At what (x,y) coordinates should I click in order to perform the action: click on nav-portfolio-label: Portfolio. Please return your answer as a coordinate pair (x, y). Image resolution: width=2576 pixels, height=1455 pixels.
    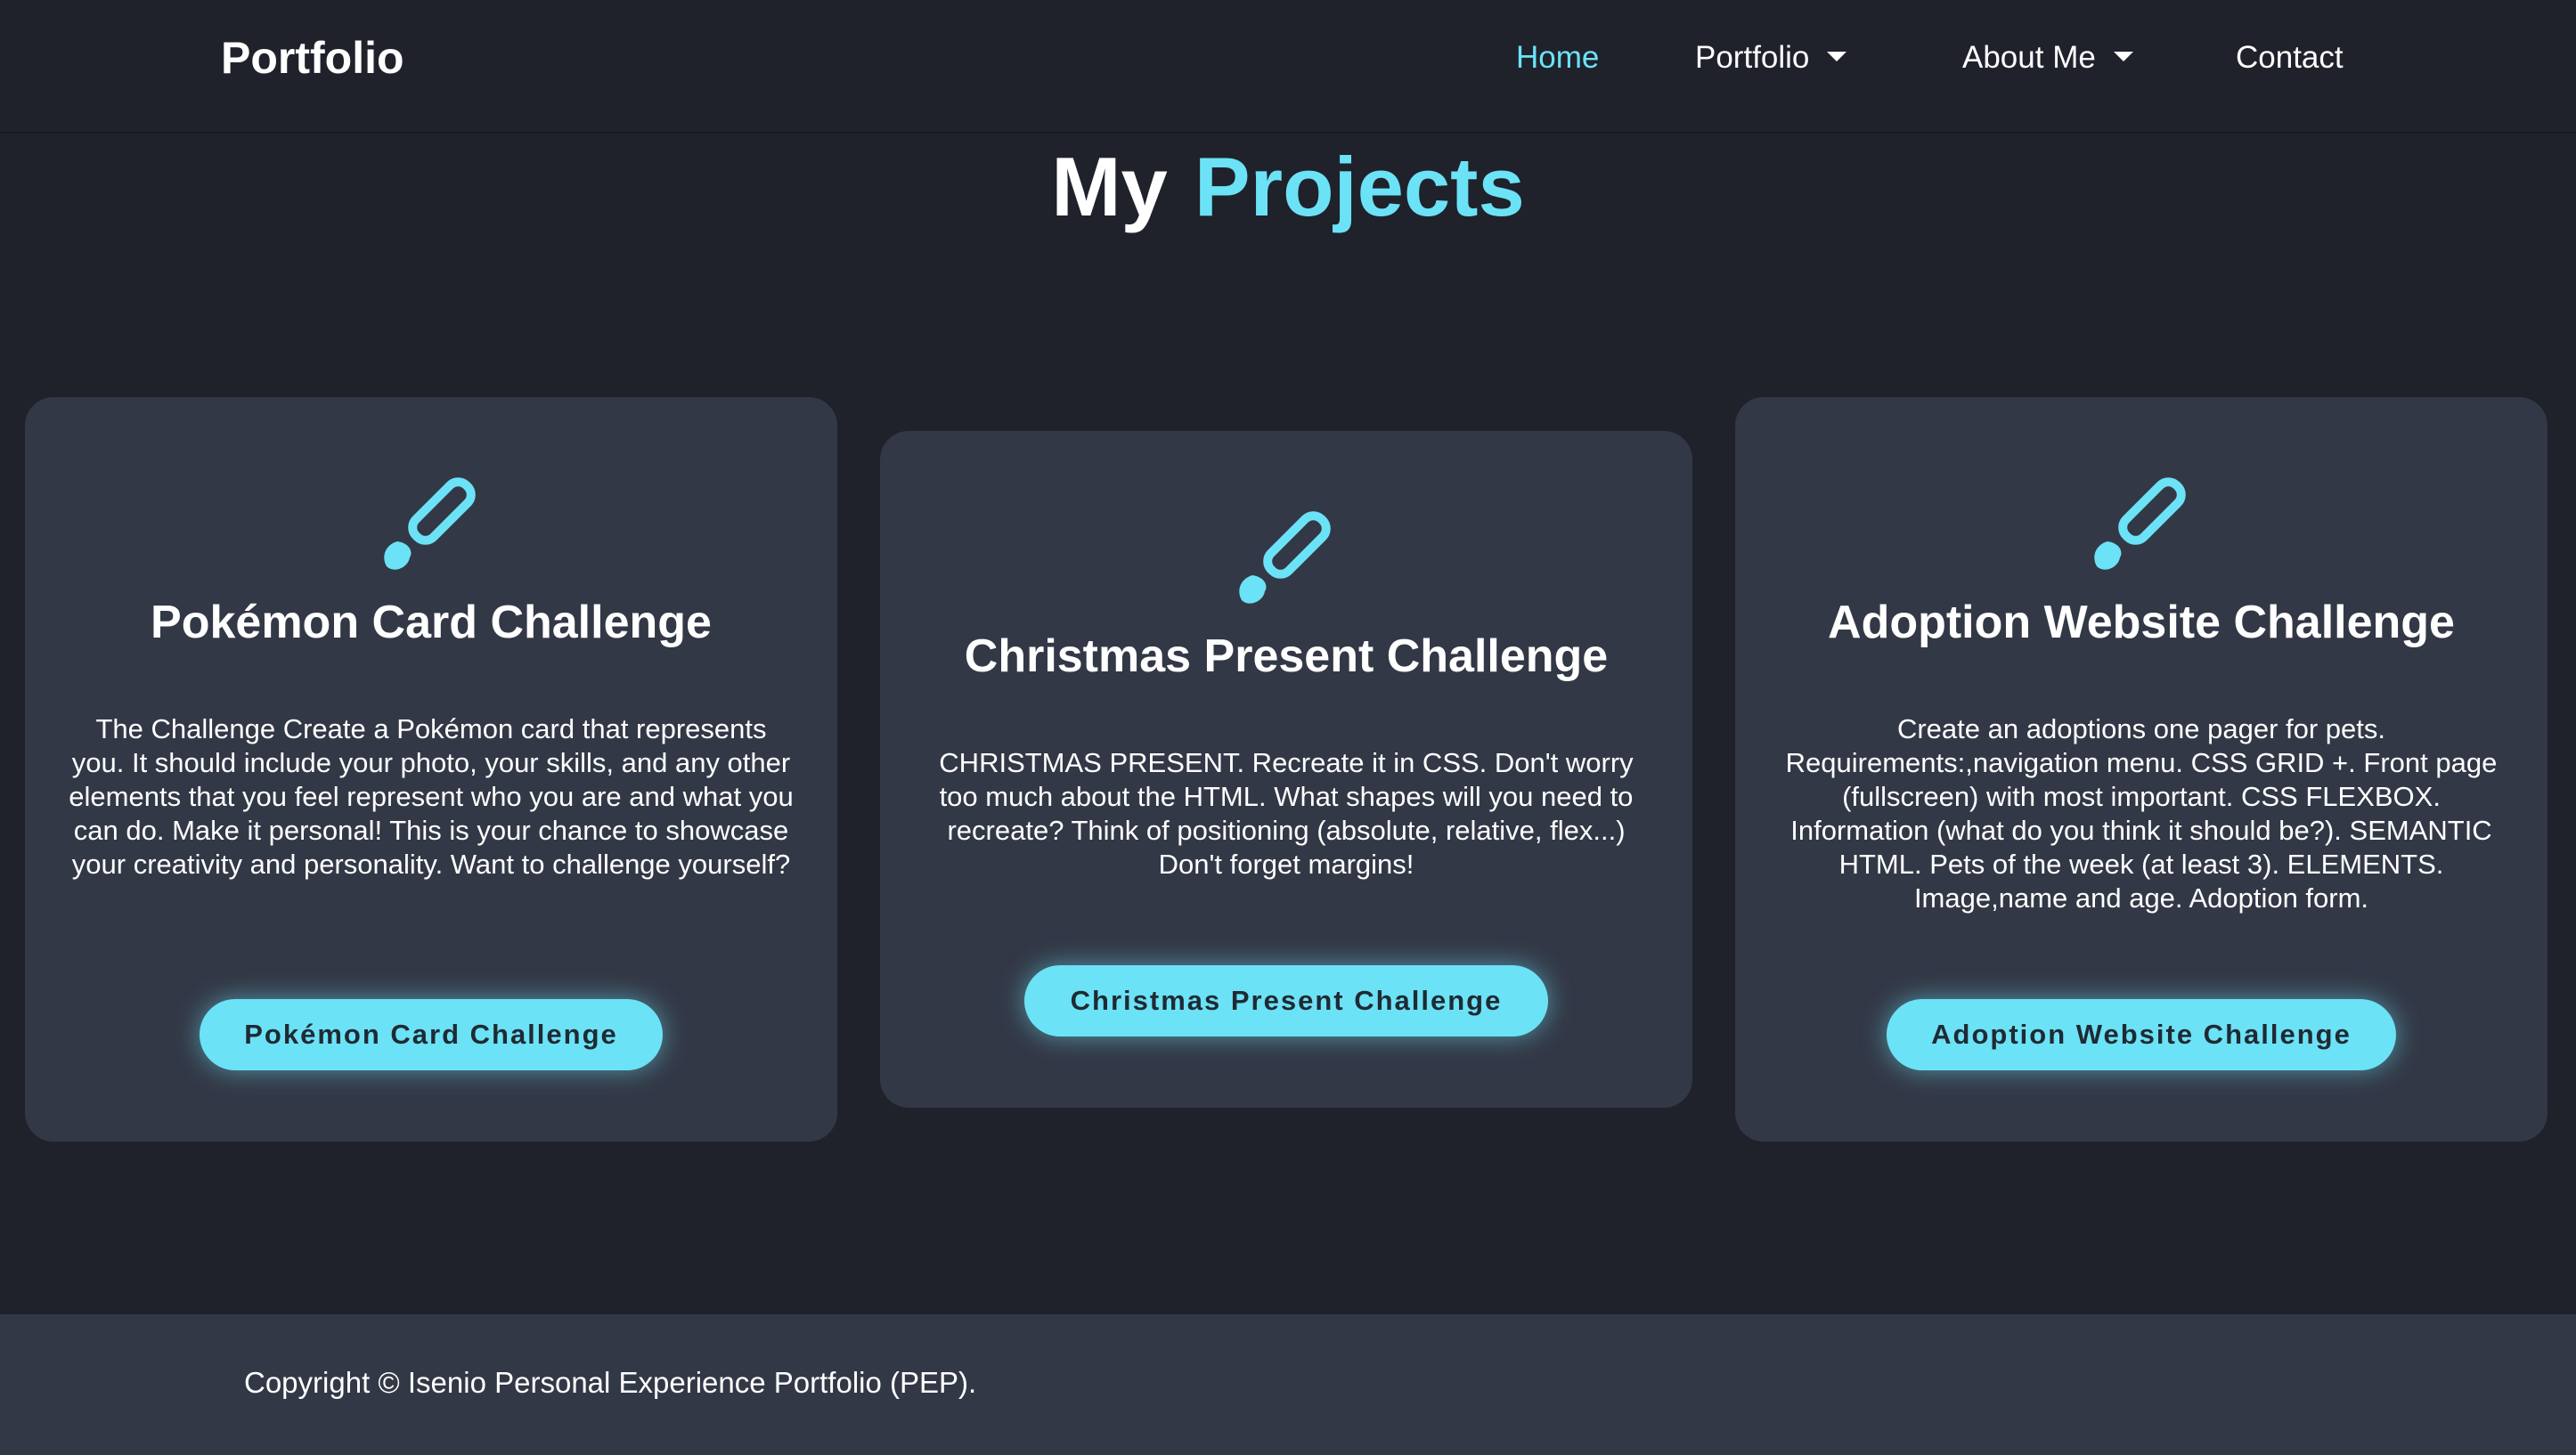
    Looking at the image, I should click on (1752, 57).